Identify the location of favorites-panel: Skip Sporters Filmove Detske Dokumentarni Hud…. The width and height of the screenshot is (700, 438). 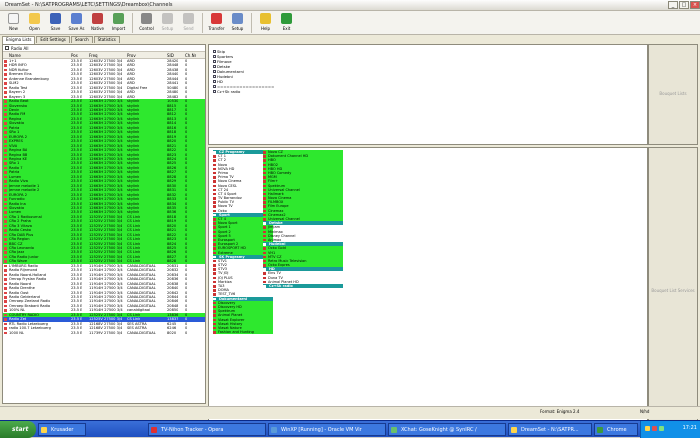
(428, 94).